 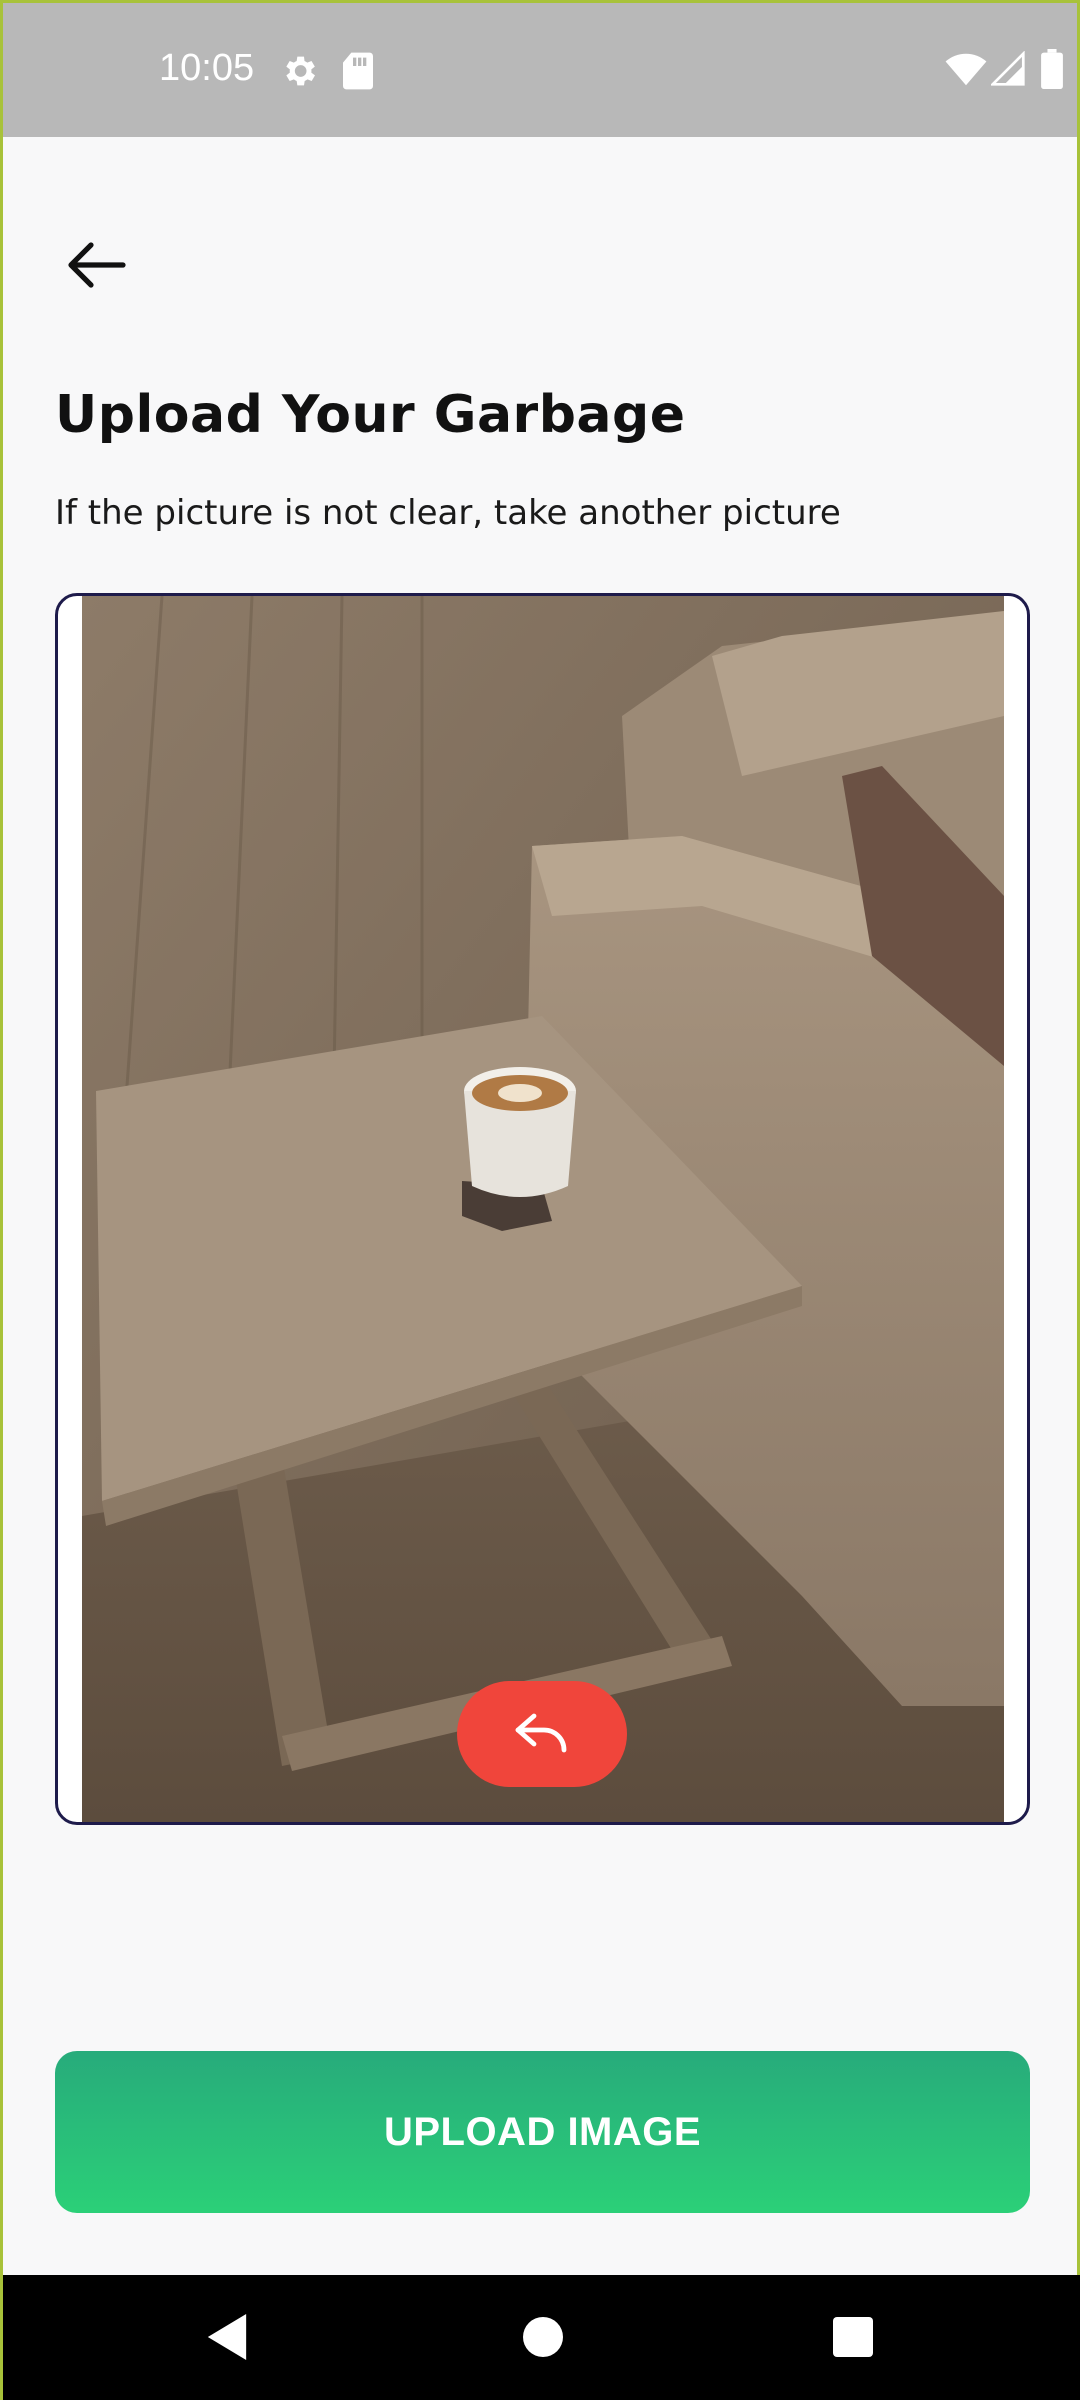 I want to click on home-circle-icon, so click(x=543, y=2339).